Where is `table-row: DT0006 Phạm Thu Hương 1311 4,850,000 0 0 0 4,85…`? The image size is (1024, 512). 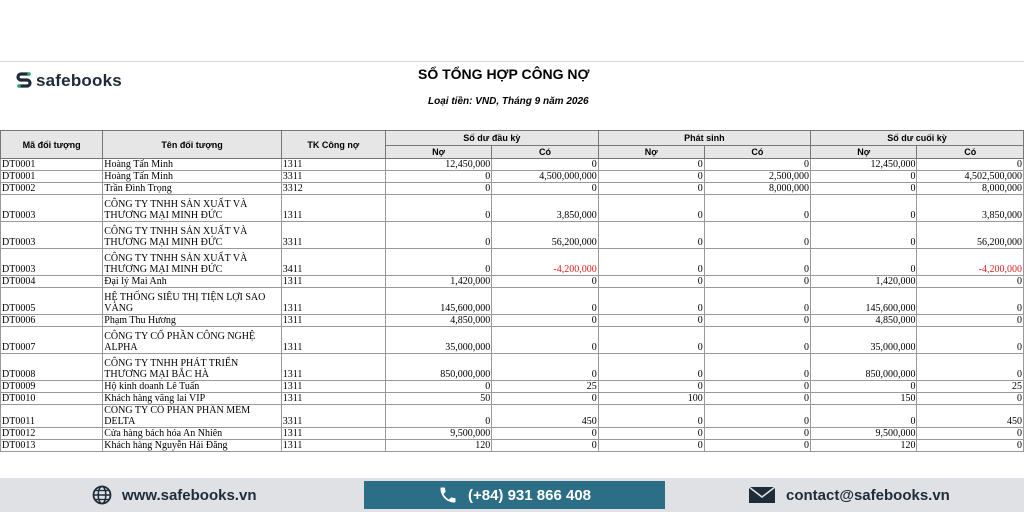
table-row: DT0006 Phạm Thu Hương 1311 4,850,000 0 0 0 4,85… is located at coordinates (512, 320).